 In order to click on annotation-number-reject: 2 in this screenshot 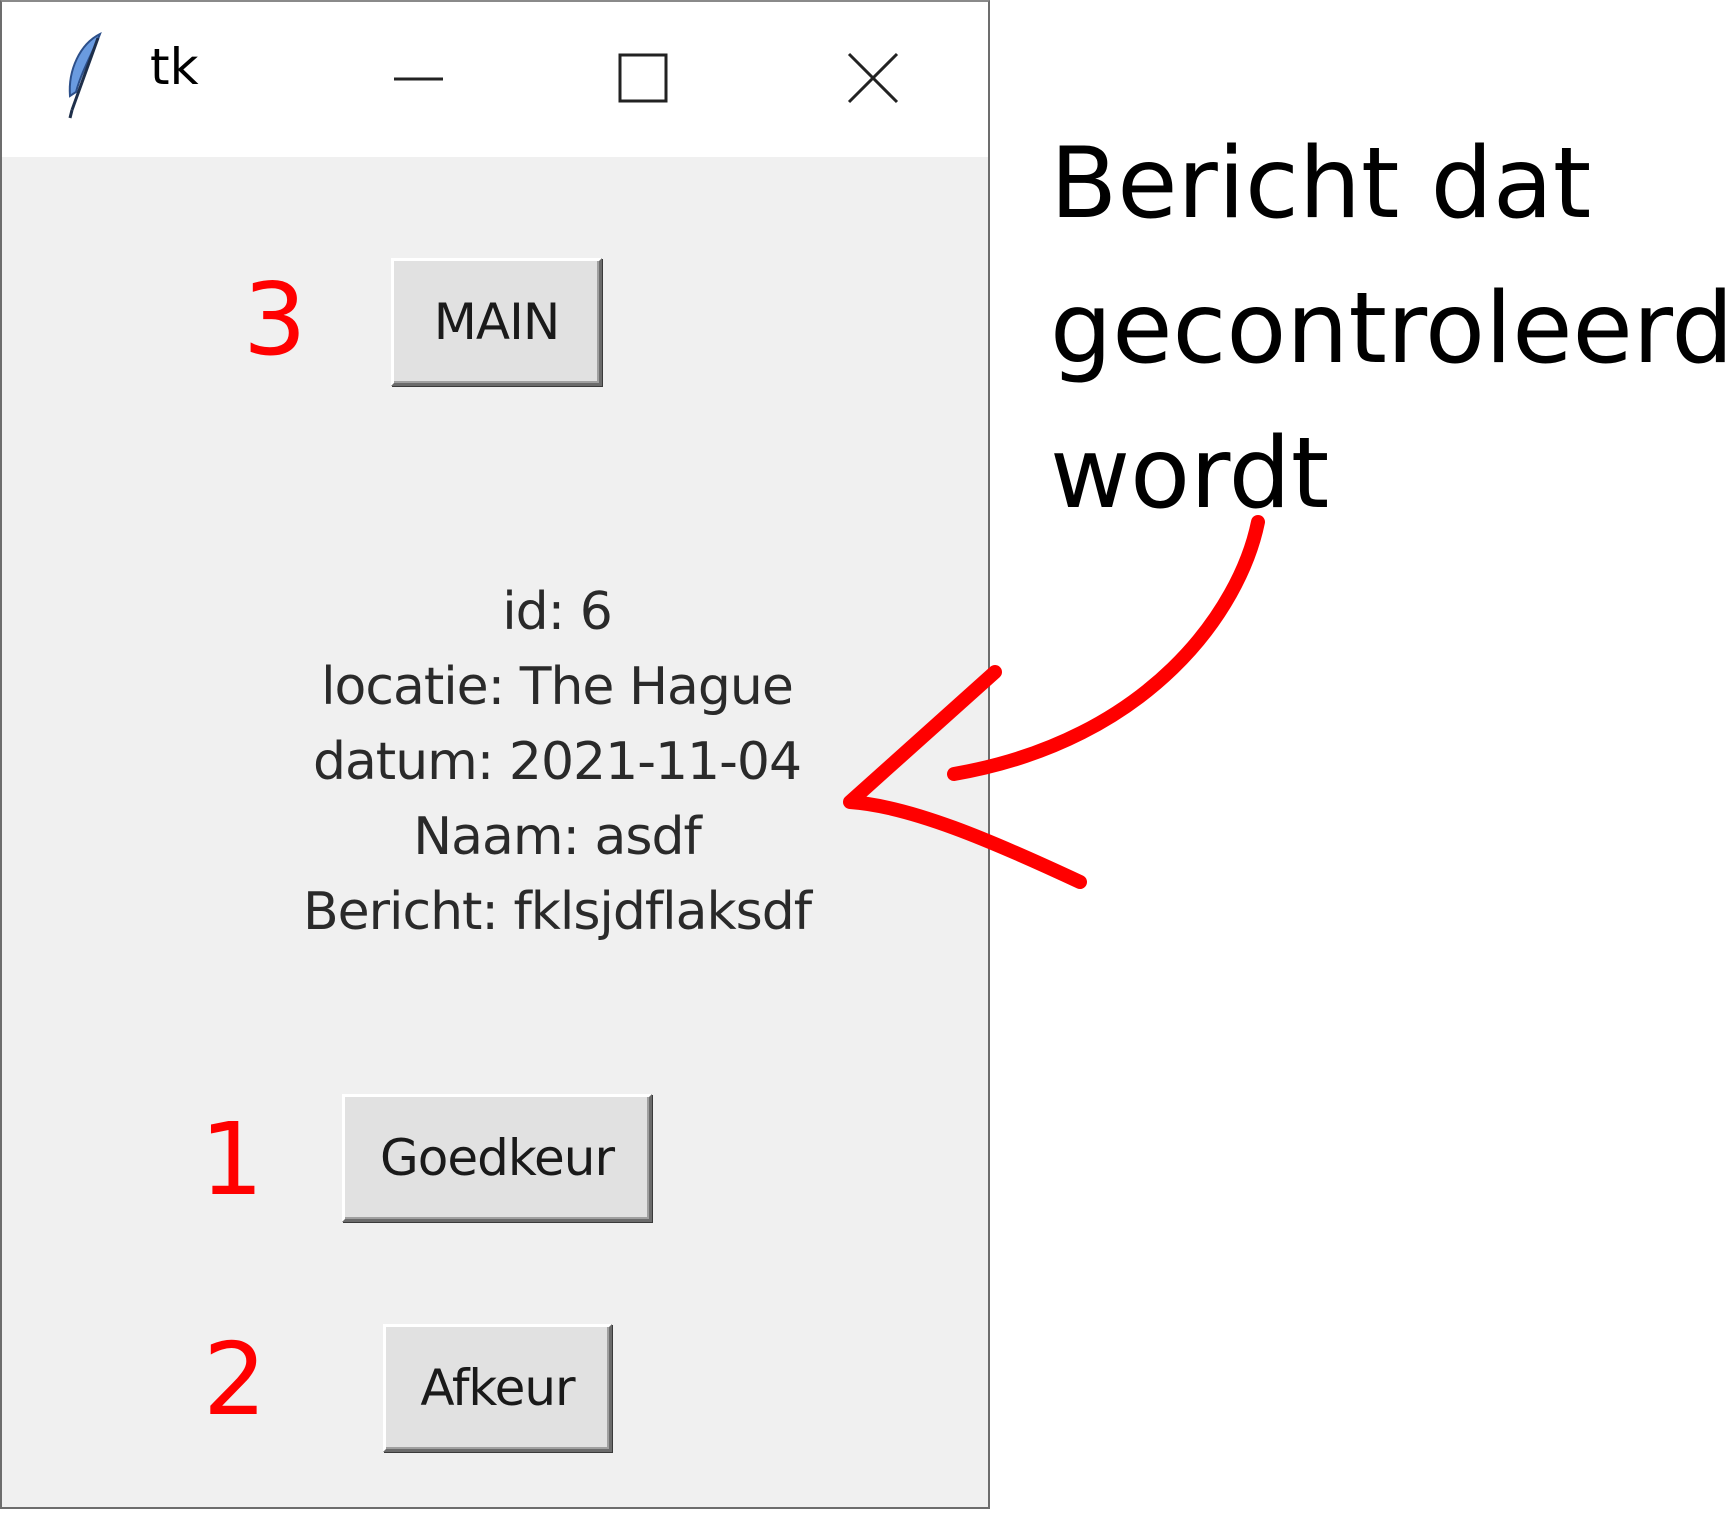, I will do `click(235, 1379)`.